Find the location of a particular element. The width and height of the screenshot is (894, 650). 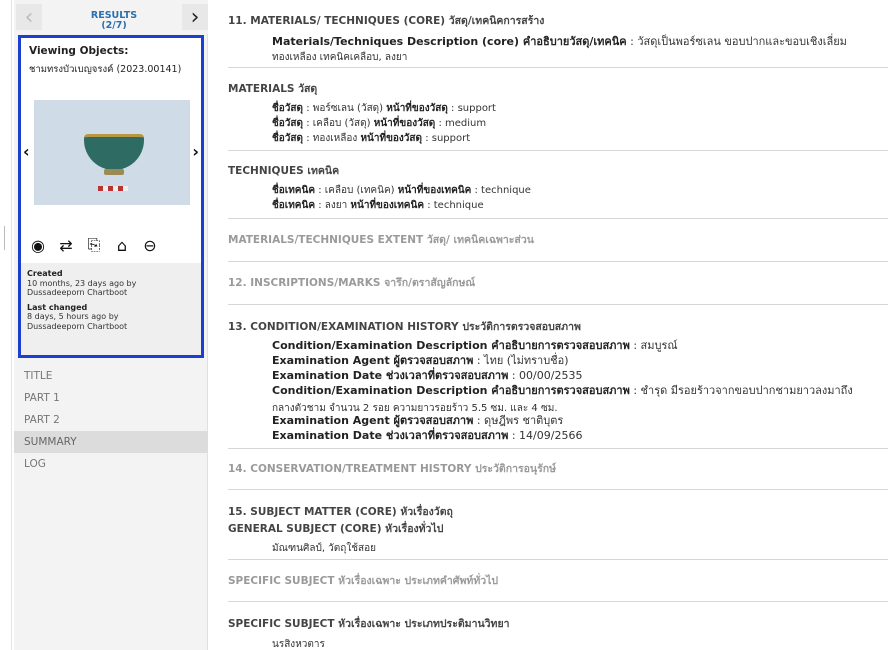

bowl-shape is located at coordinates (114, 152).